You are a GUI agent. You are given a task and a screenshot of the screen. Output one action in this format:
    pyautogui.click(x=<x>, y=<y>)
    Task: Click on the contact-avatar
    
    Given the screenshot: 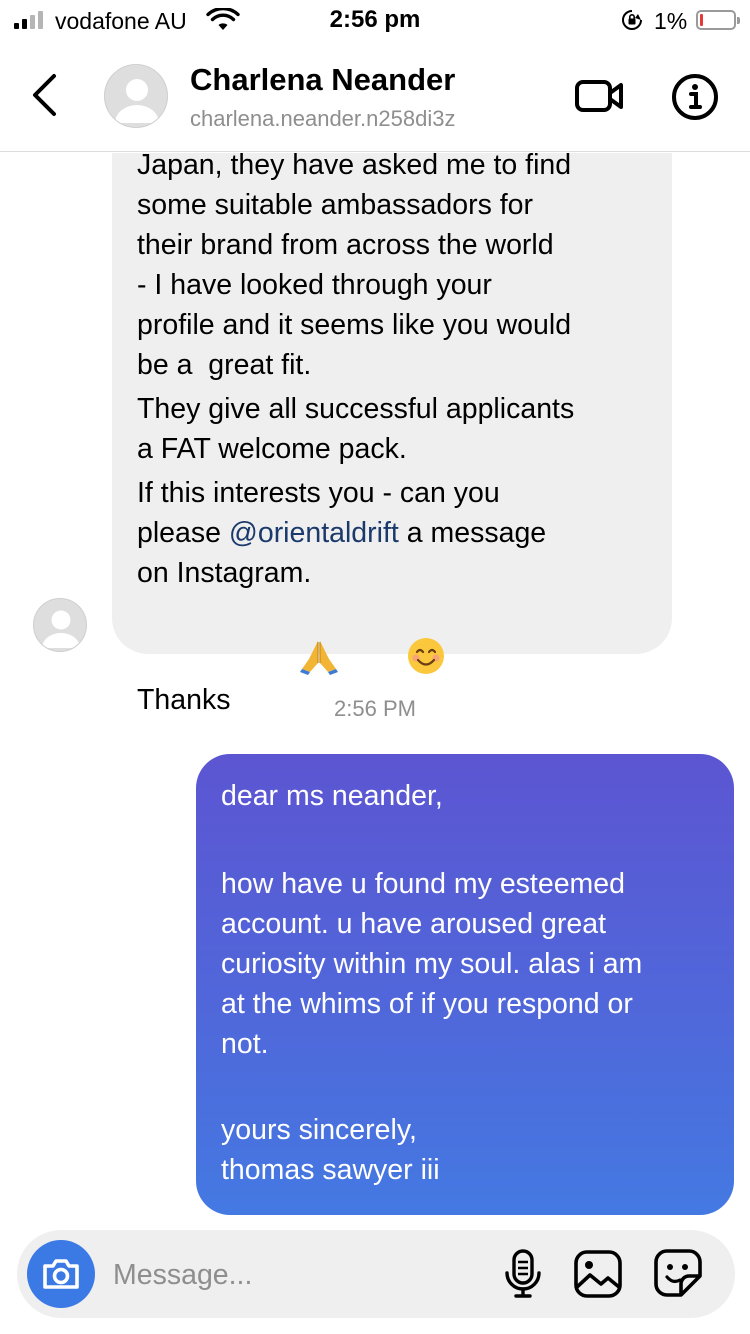 What is the action you would take?
    pyautogui.click(x=136, y=96)
    